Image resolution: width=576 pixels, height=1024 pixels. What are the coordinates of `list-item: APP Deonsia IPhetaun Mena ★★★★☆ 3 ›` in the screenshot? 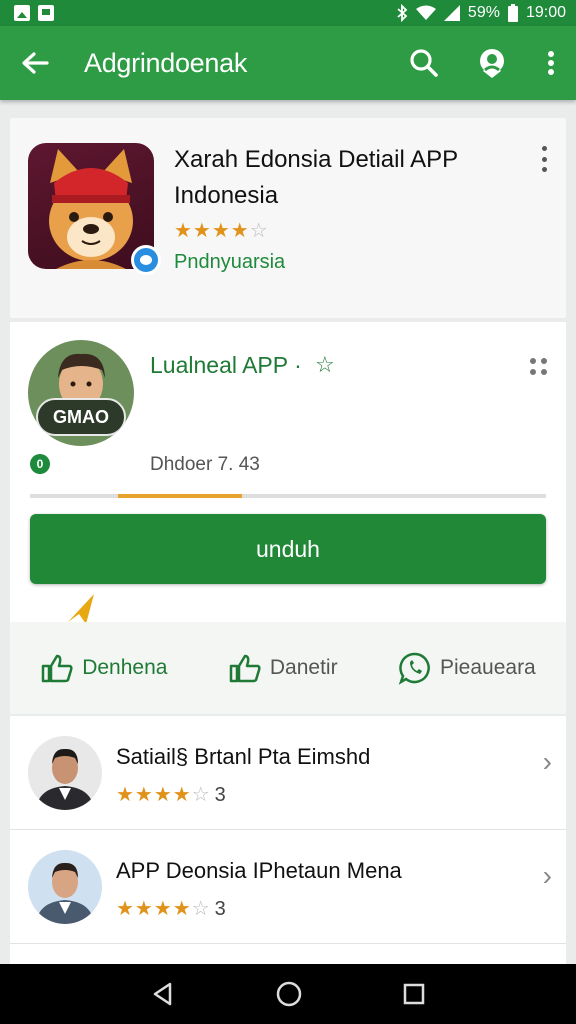 It's located at (288, 887).